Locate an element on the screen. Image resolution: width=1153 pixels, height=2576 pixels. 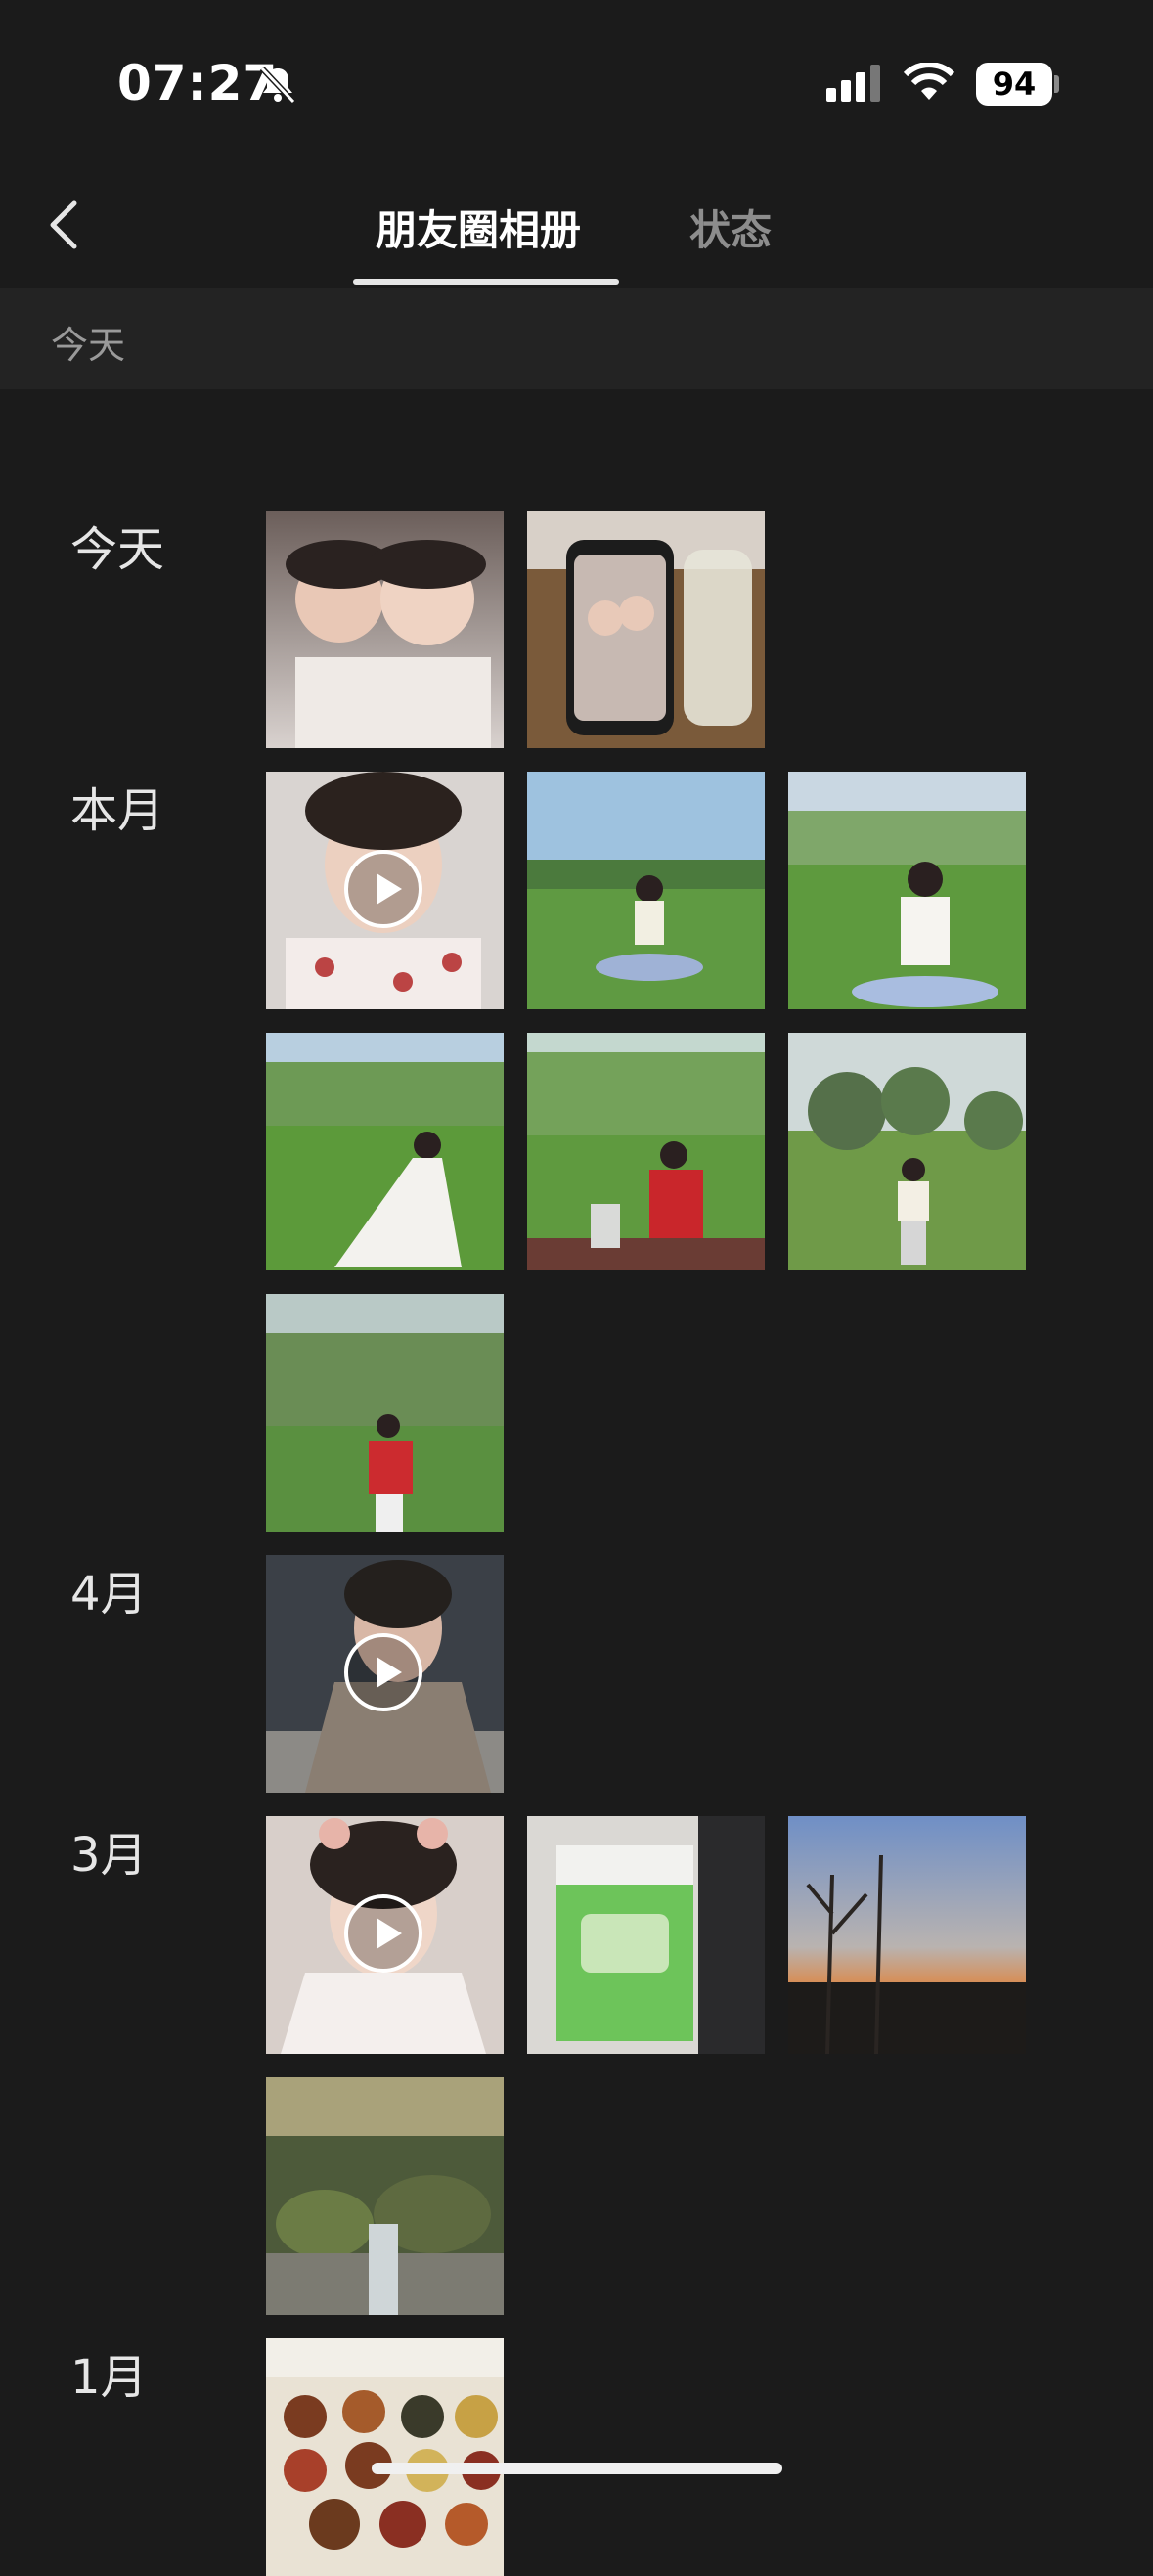
group-label-march: 3月 is located at coordinates (109, 1855).